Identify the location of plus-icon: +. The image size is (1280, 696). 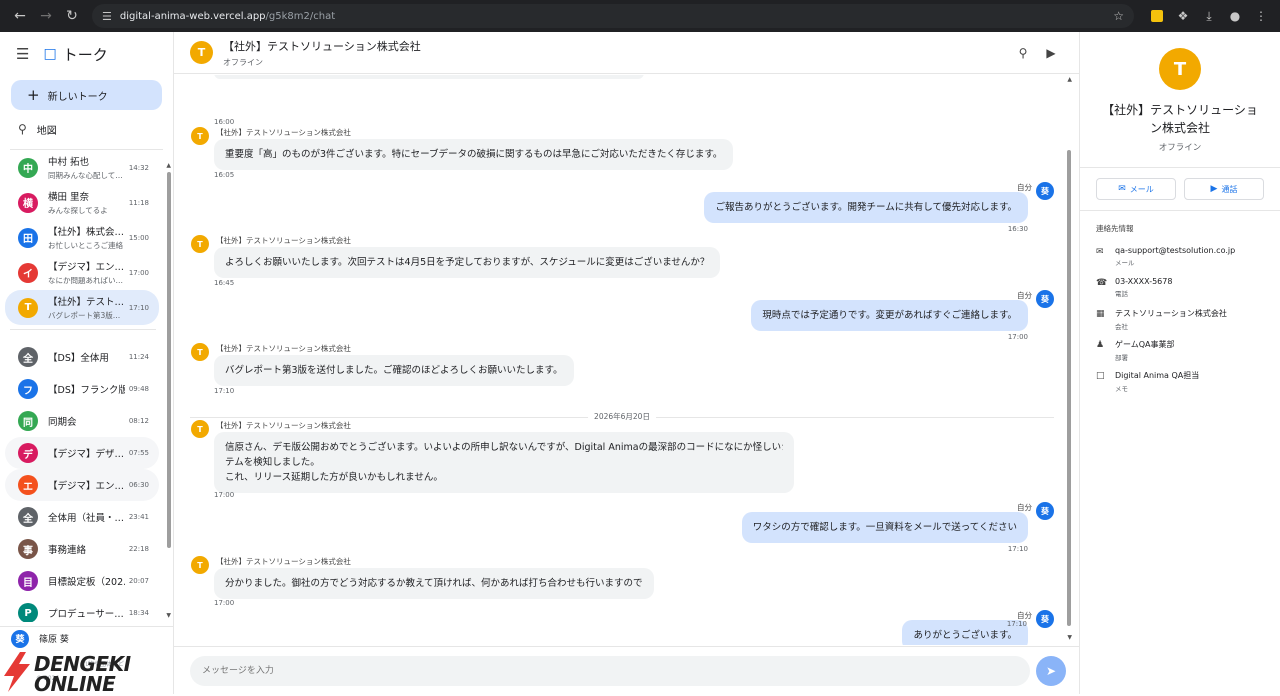
(33, 95).